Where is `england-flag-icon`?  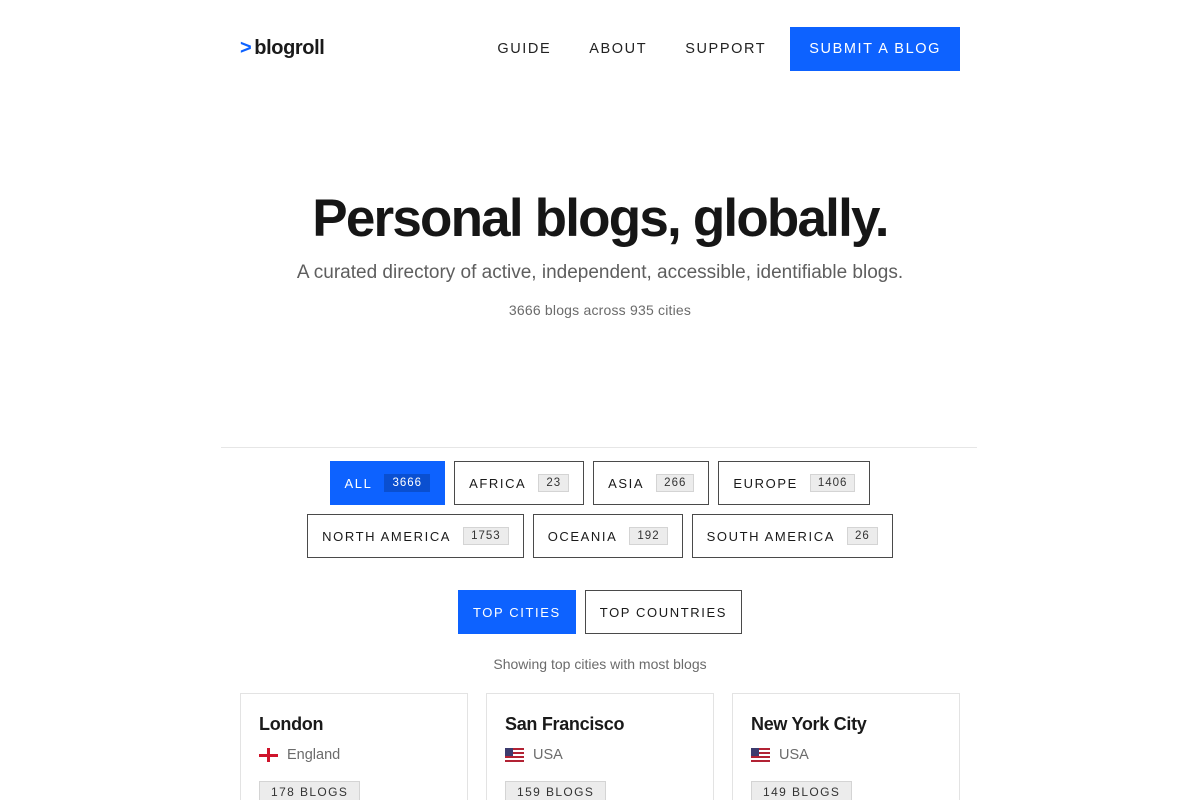
england-flag-icon is located at coordinates (268, 755).